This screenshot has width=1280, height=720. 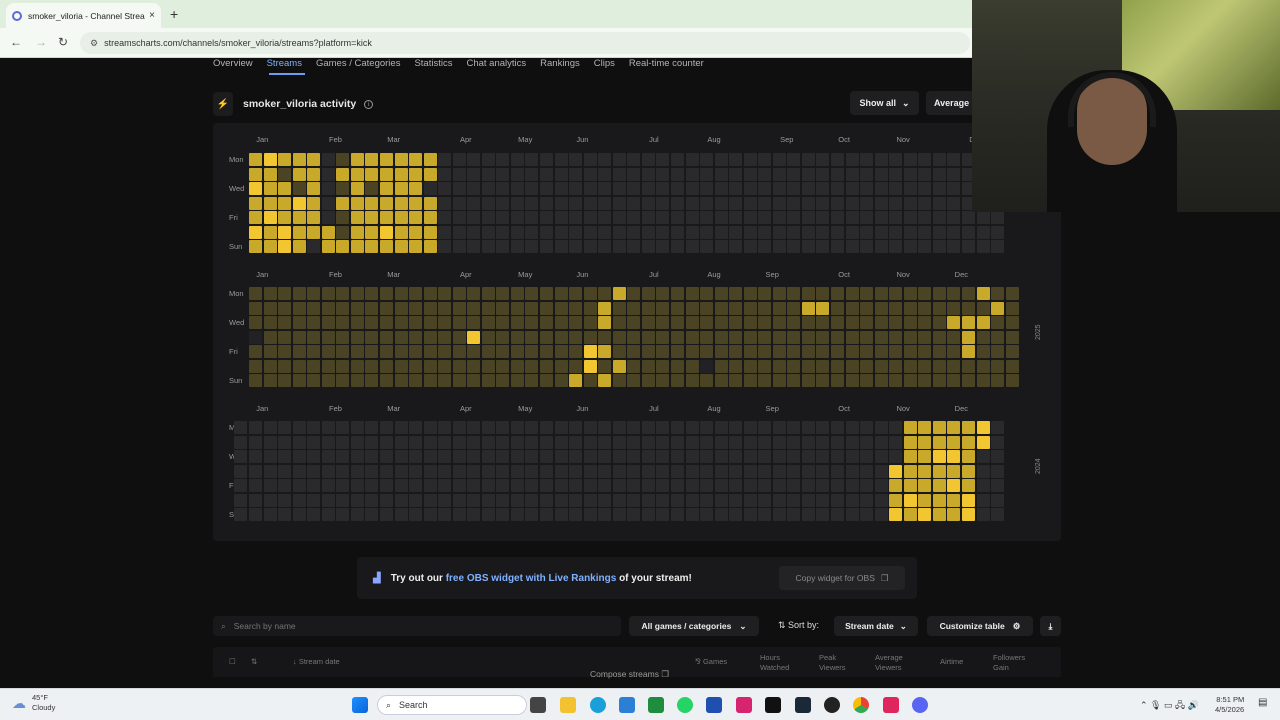 What do you see at coordinates (33, 703) in the screenshot?
I see `weather-widget: ☁ 45°F Cloudy` at bounding box center [33, 703].